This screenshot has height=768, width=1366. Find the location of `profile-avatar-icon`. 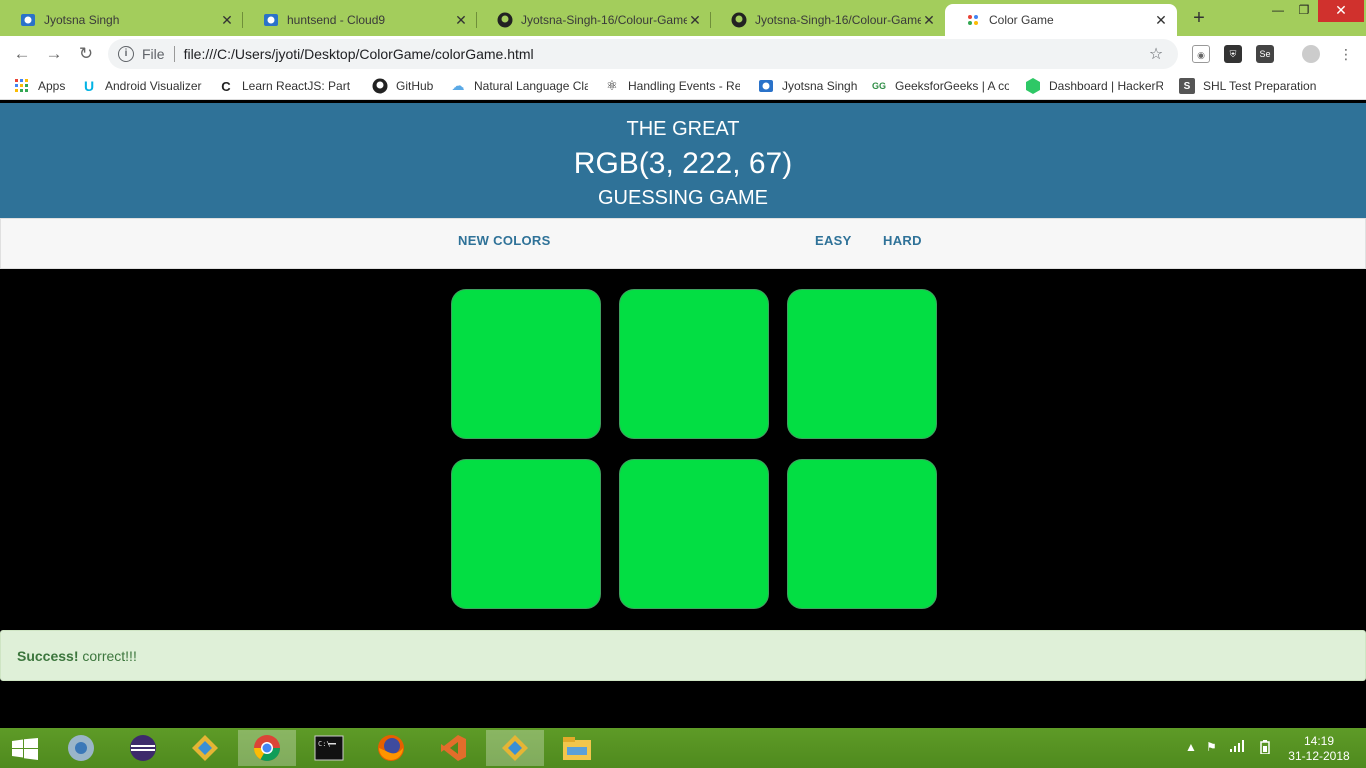

profile-avatar-icon is located at coordinates (1311, 54).